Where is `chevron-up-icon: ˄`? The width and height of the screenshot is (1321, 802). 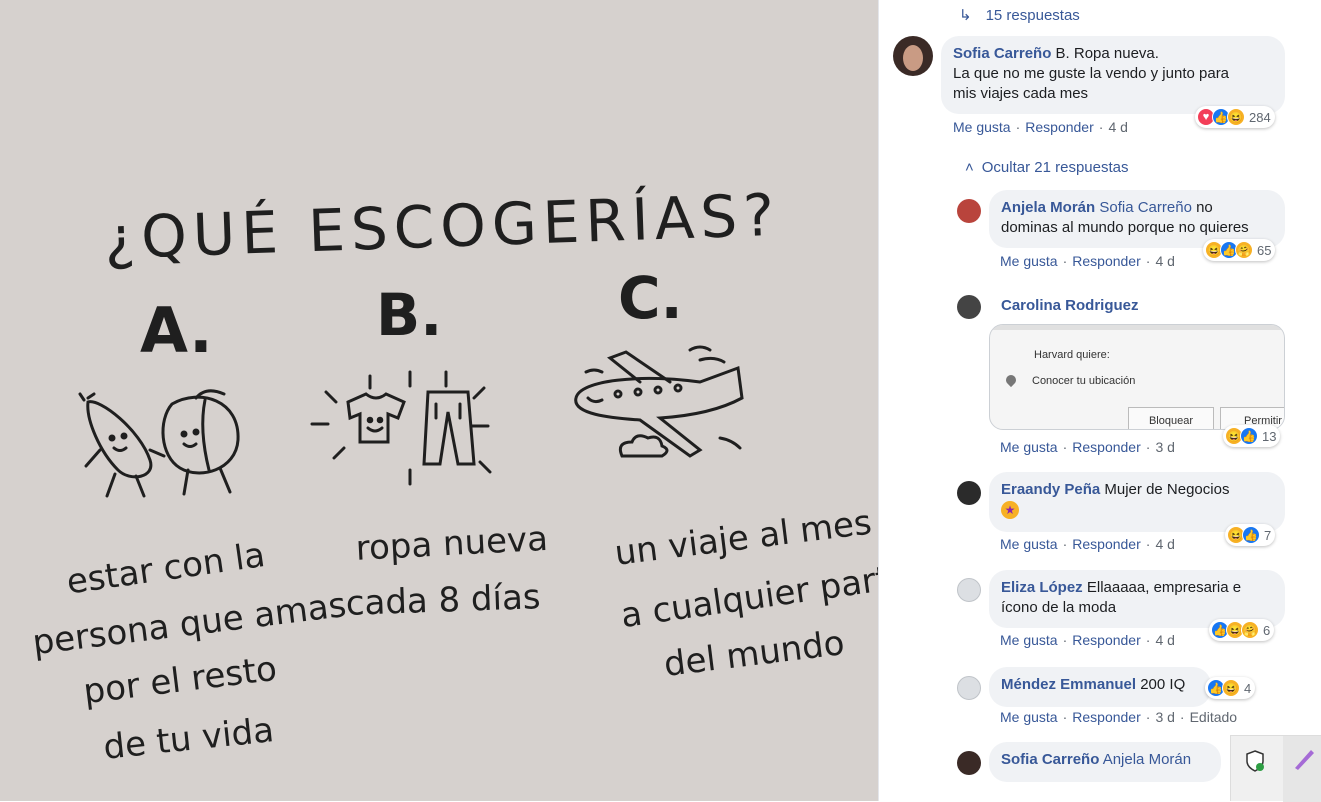
chevron-up-icon: ˄ is located at coordinates (969, 167).